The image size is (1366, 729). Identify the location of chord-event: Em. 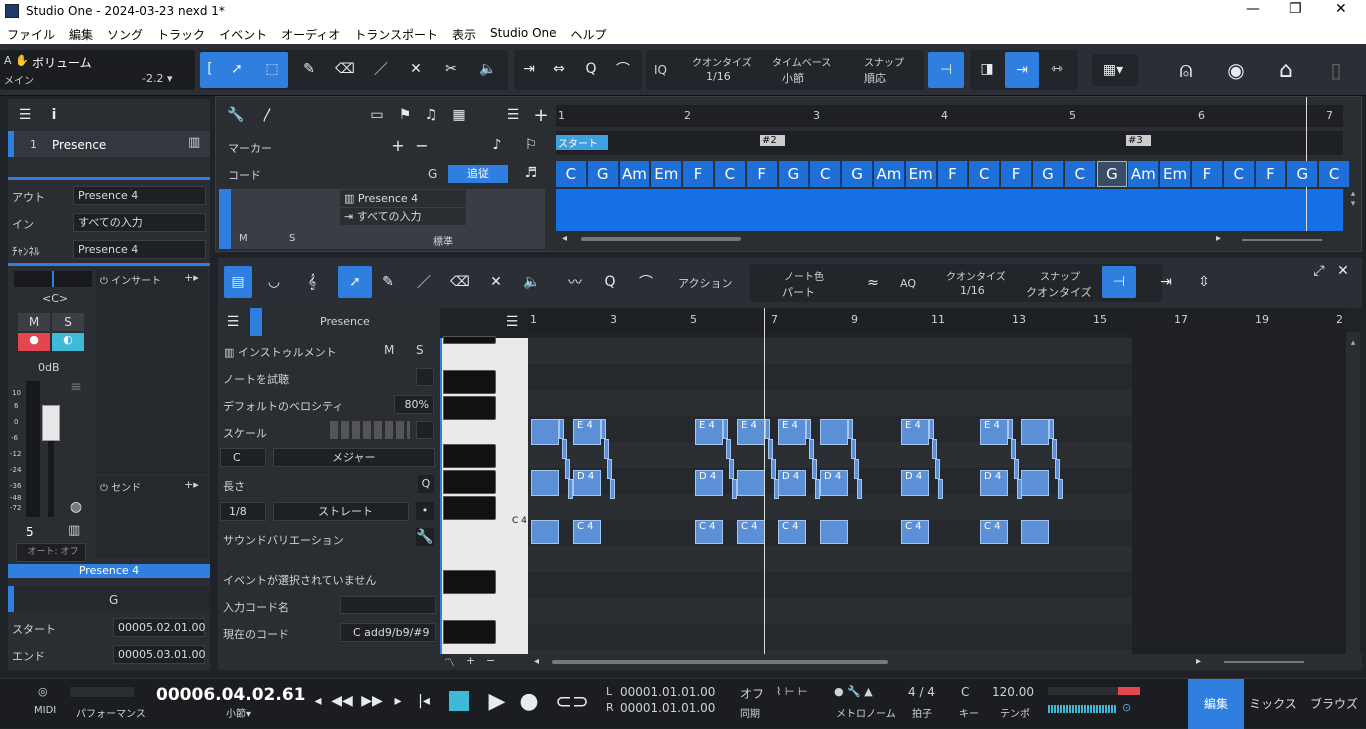
(921, 174).